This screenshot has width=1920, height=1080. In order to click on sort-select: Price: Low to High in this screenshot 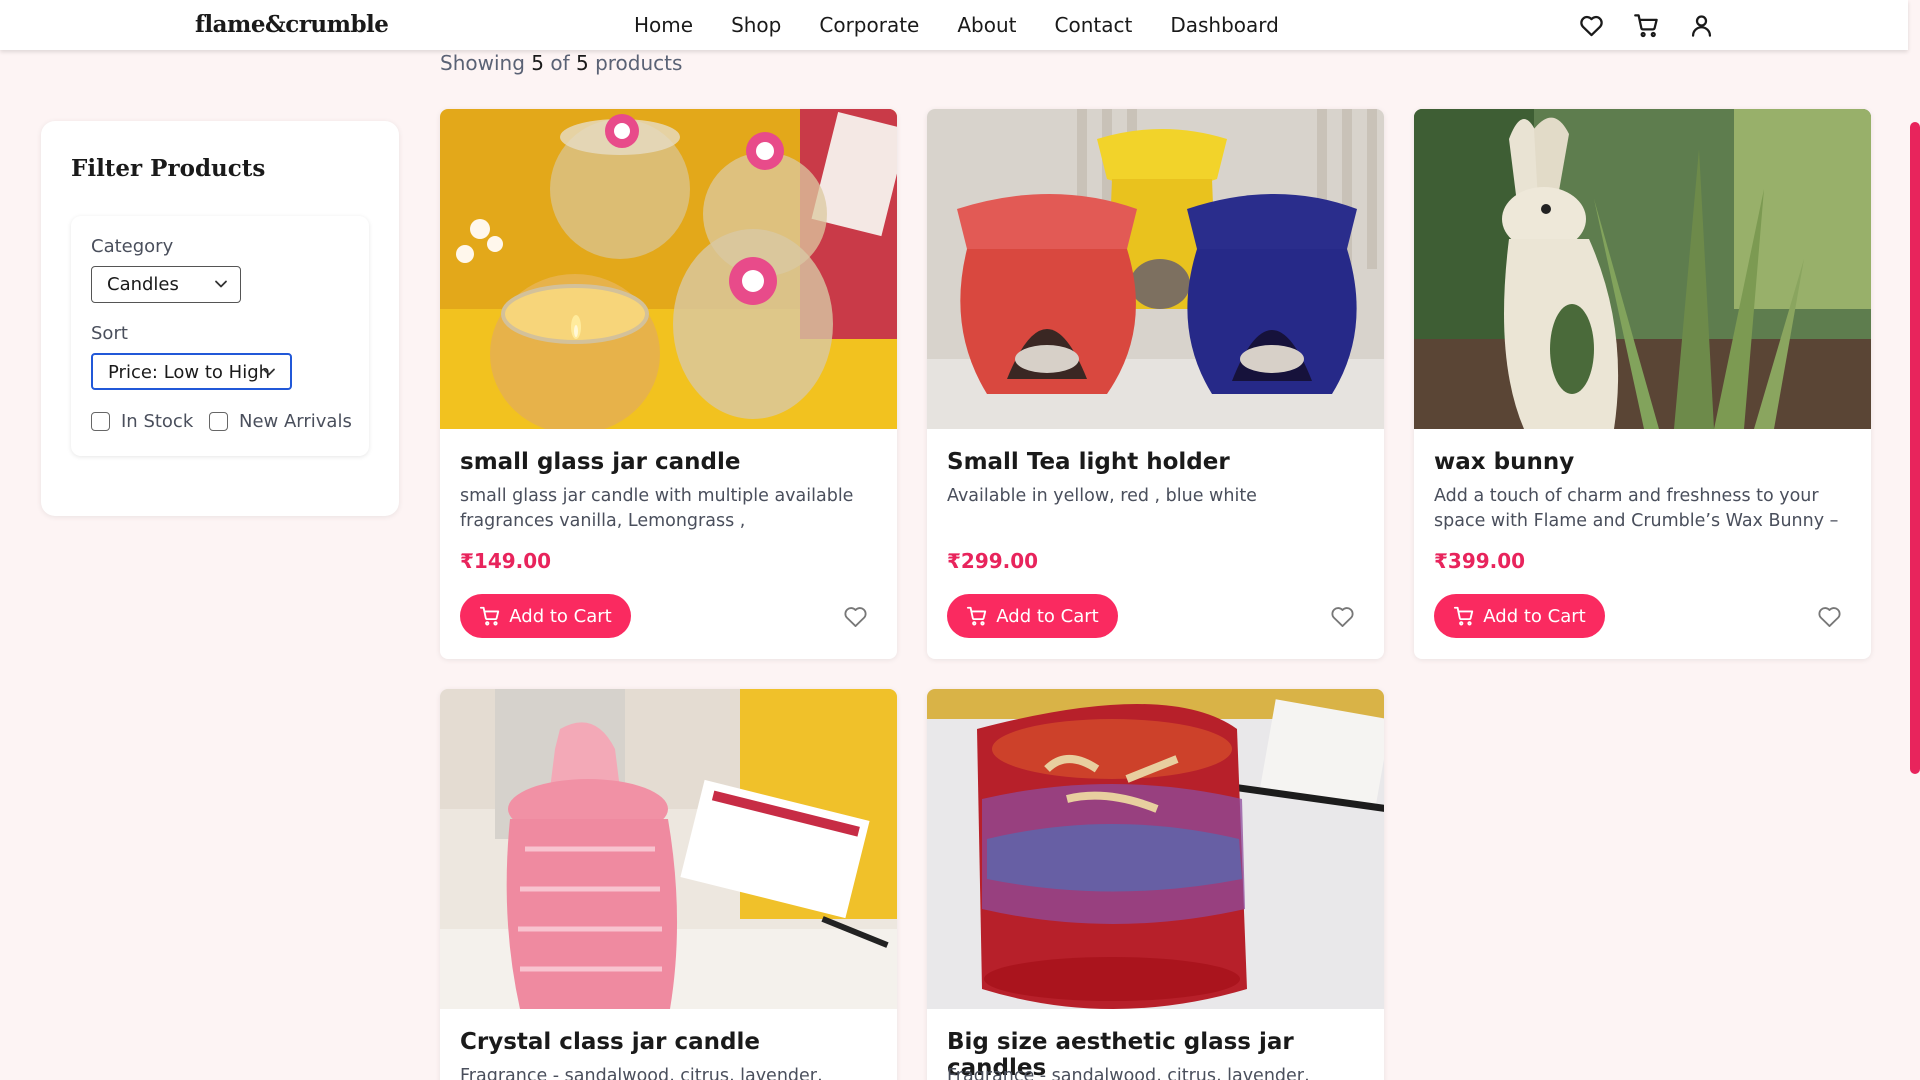, I will do `click(191, 371)`.